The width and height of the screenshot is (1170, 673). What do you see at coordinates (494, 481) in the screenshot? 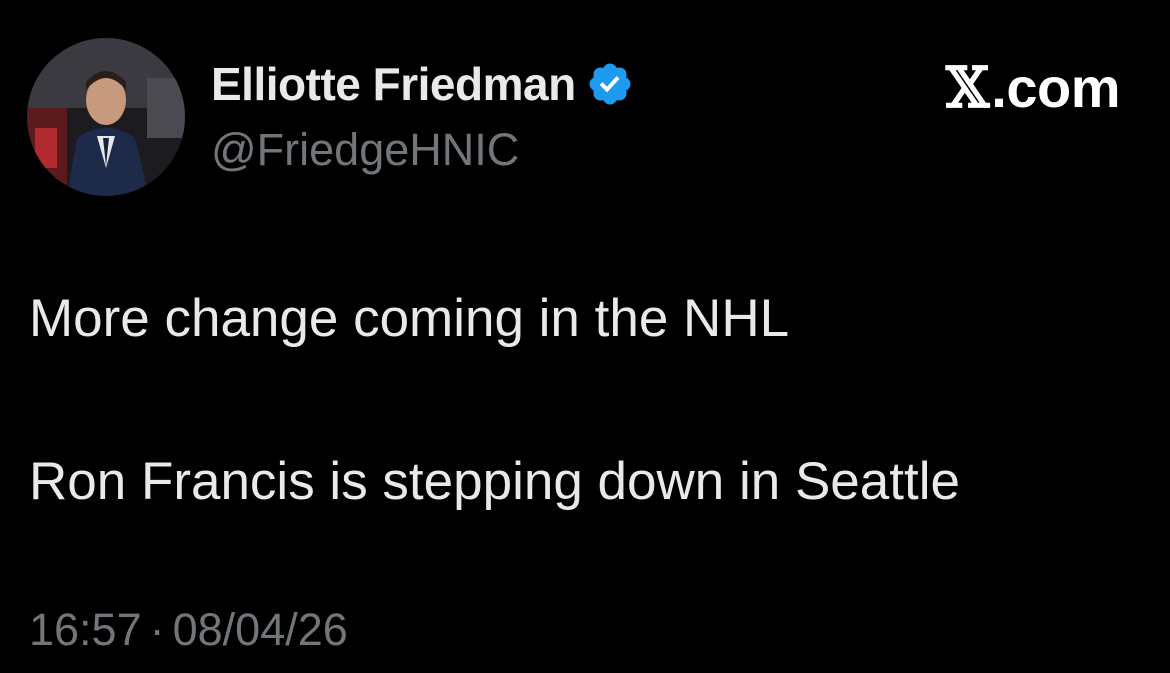
I see `tweet-text-line: Ron Francis is stepping down in Seattle` at bounding box center [494, 481].